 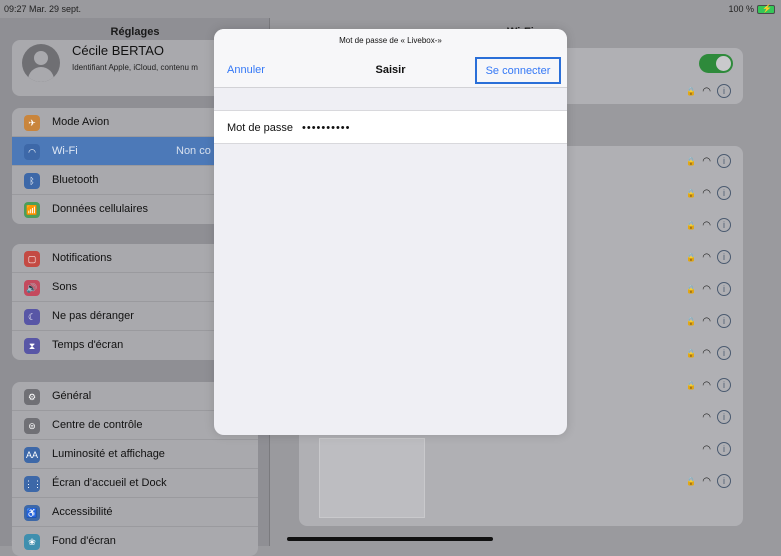 What do you see at coordinates (32, 455) in the screenshot?
I see `brightness-icon: AA` at bounding box center [32, 455].